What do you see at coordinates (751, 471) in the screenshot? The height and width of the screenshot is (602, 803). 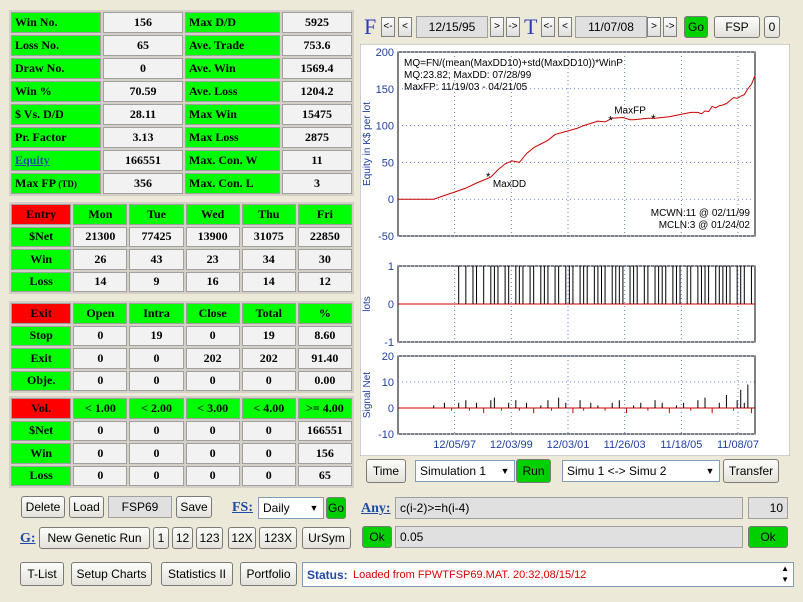 I see `transfer-button: Transfer` at bounding box center [751, 471].